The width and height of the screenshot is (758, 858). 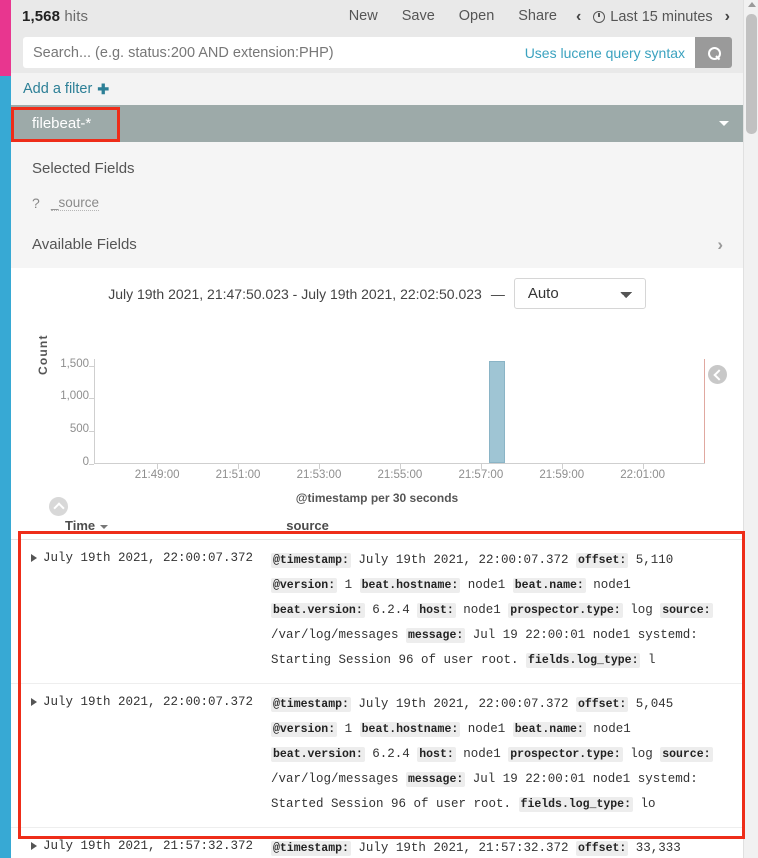 I want to click on now-marker-line, so click(x=704, y=411).